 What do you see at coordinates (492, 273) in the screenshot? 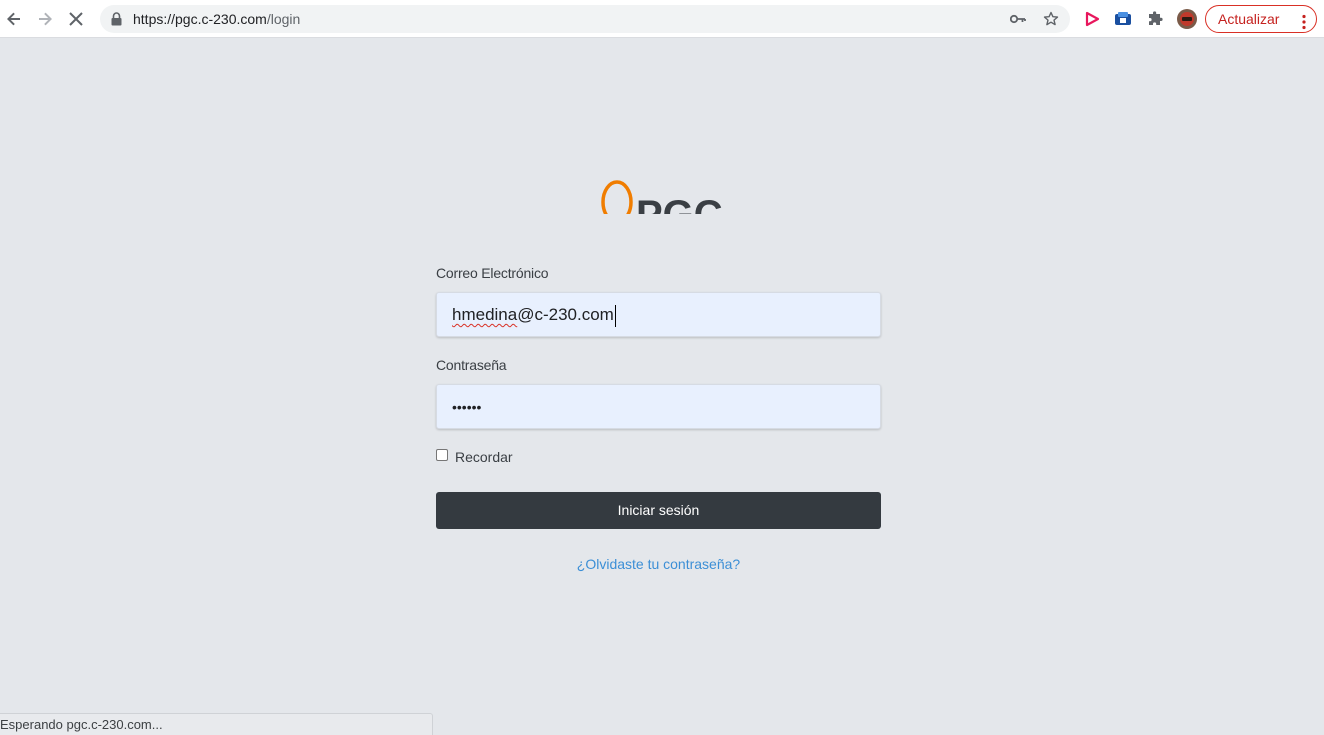
I see `email-label: Correo Electrónico` at bounding box center [492, 273].